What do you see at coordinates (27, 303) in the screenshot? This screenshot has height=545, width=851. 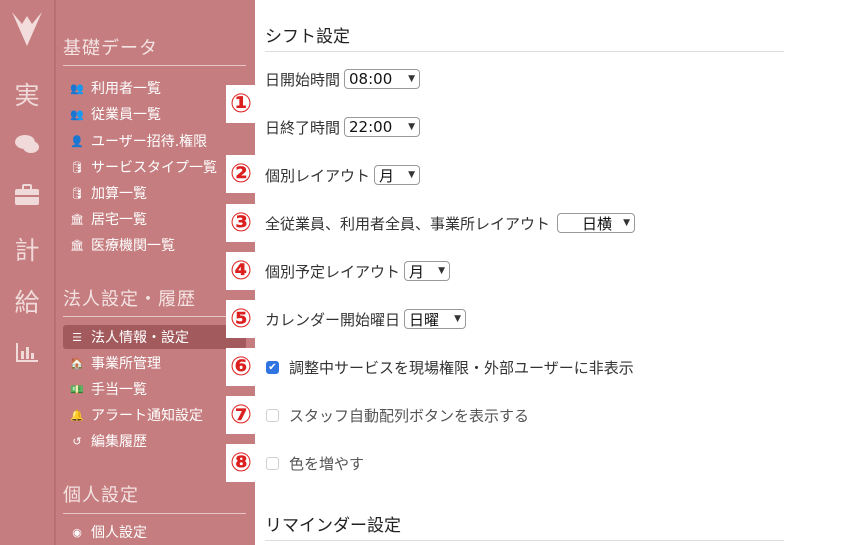 I see `rail-salary-icon: 給` at bounding box center [27, 303].